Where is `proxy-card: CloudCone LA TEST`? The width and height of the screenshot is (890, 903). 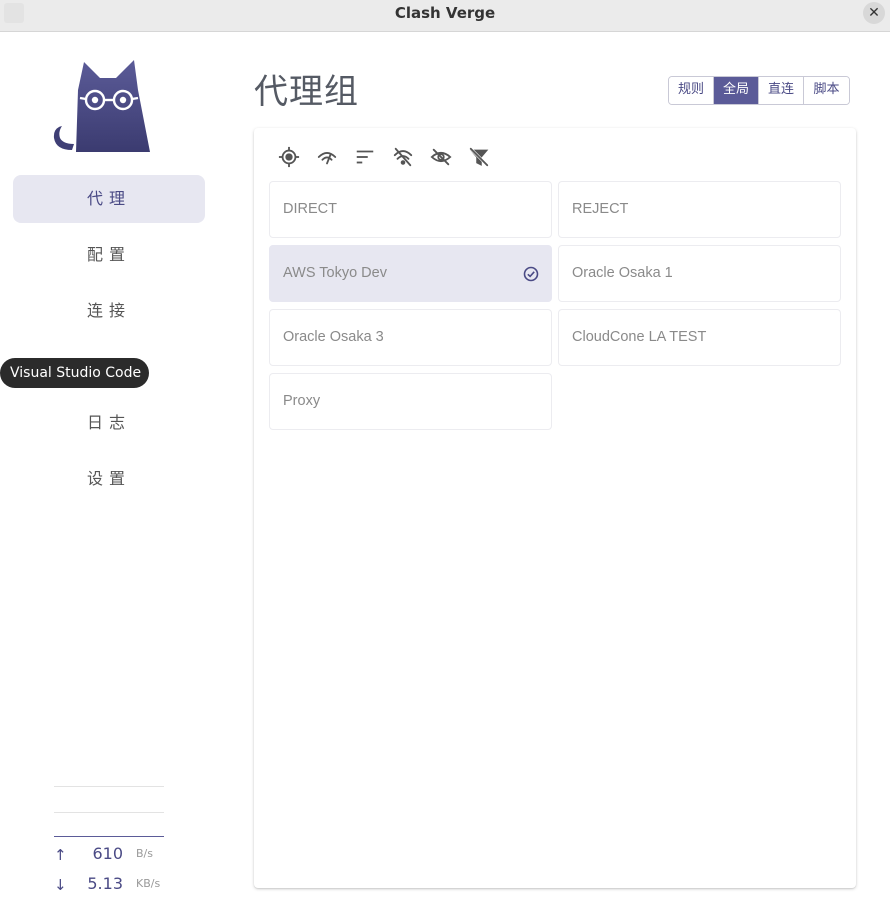 proxy-card: CloudCone LA TEST is located at coordinates (699, 337).